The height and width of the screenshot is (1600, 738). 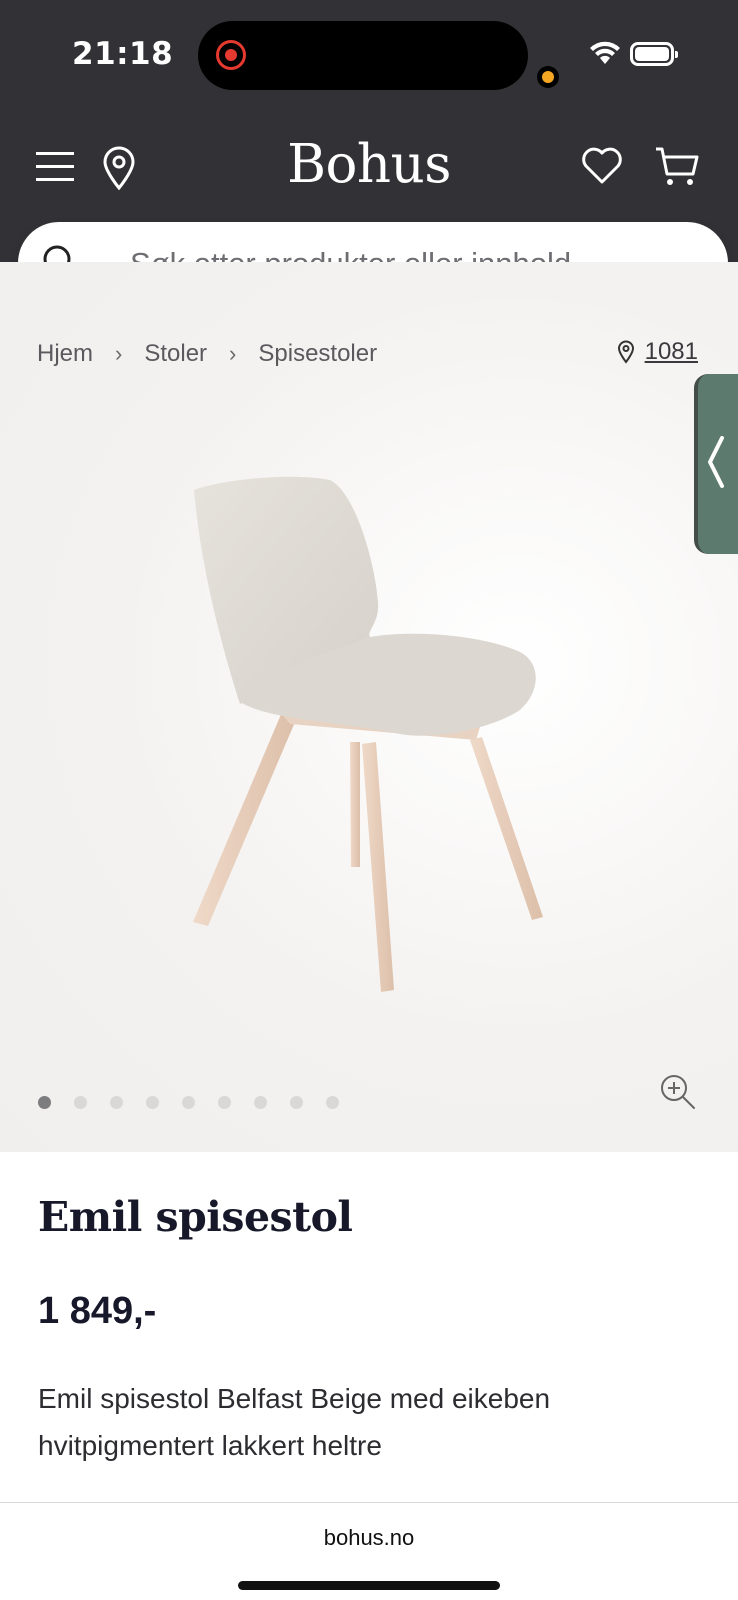 What do you see at coordinates (369, 1538) in the screenshot?
I see `url-text: bohus.no` at bounding box center [369, 1538].